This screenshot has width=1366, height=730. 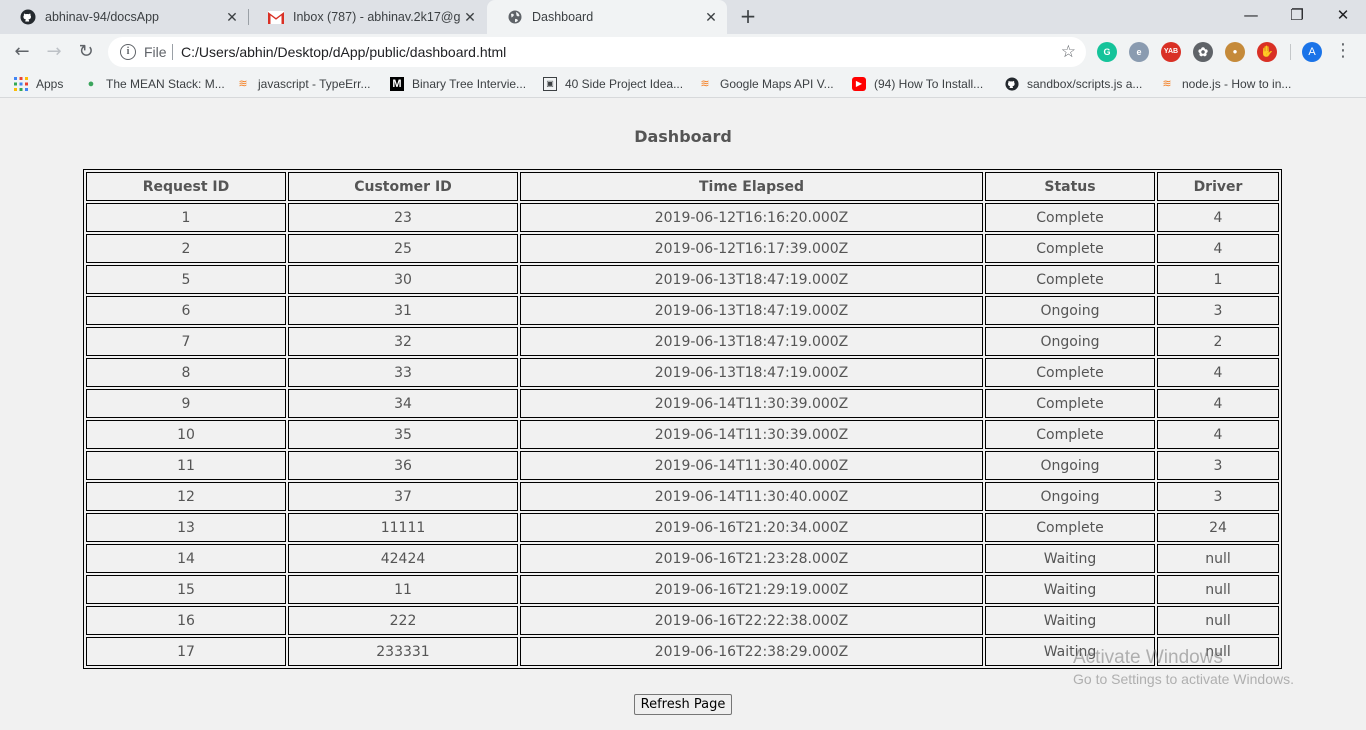 What do you see at coordinates (751, 186) in the screenshot?
I see `column-header: Time Elapsed` at bounding box center [751, 186].